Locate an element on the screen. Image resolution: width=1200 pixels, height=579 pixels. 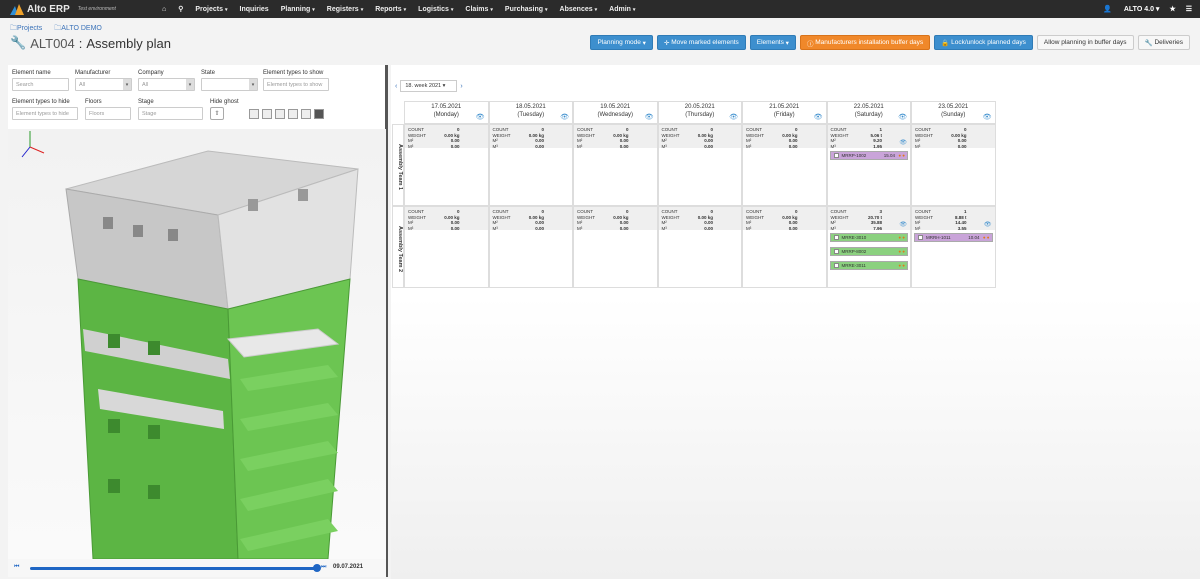
next-week-icon: › is located at coordinates (461, 86).